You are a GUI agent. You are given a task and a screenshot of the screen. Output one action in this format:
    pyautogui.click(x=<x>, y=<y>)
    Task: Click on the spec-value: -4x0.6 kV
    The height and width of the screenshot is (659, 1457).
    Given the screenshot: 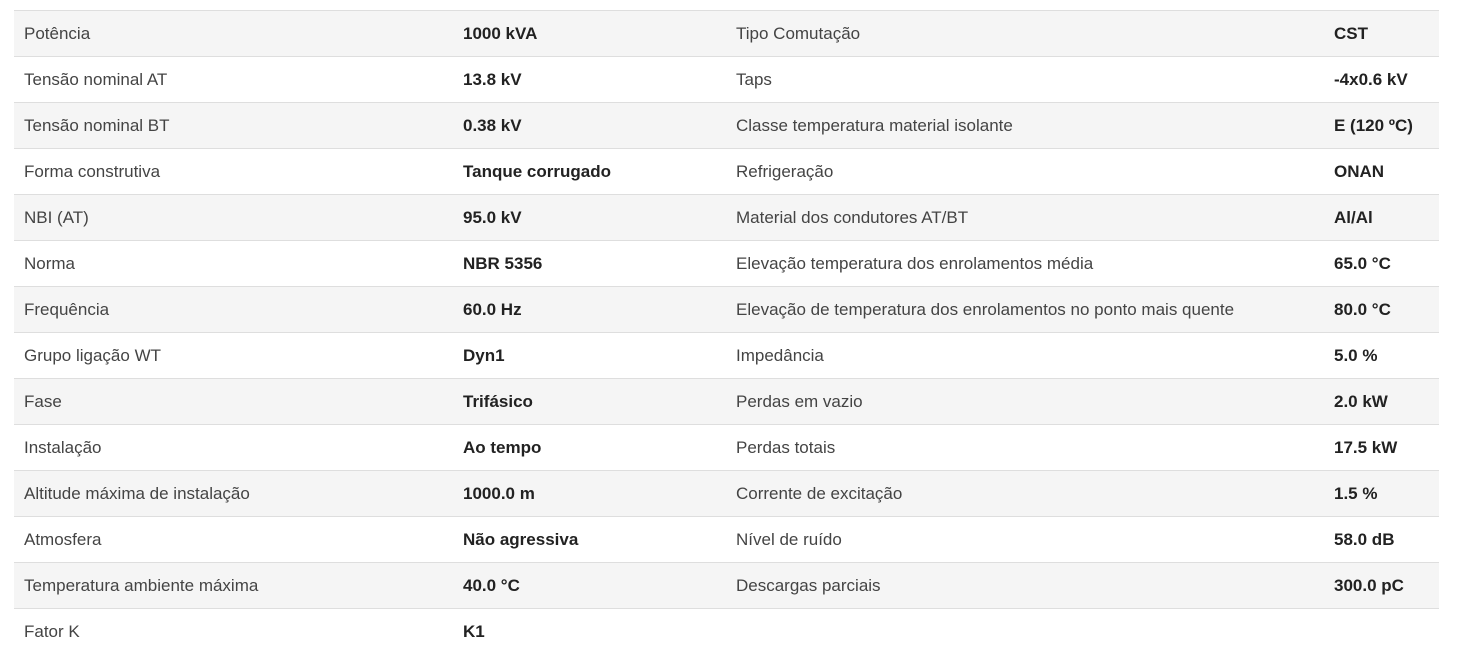 What is the action you would take?
    pyautogui.click(x=1381, y=79)
    